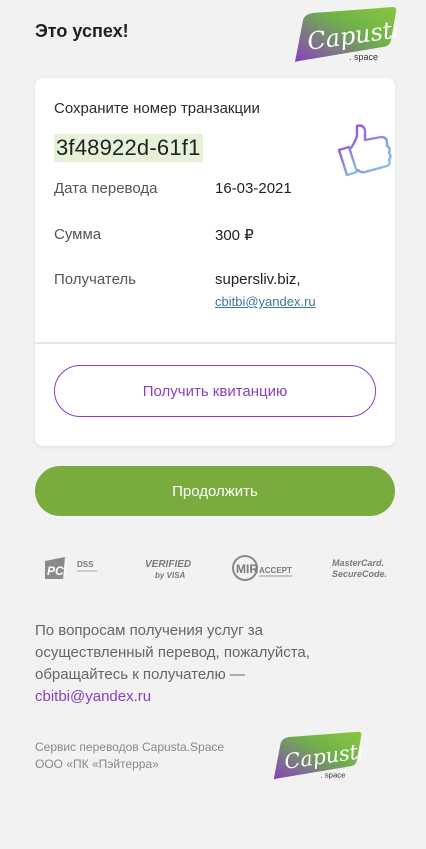 The image size is (426, 849). What do you see at coordinates (93, 696) in the screenshot?
I see `support-email-link: cbitbi@yandex.ru` at bounding box center [93, 696].